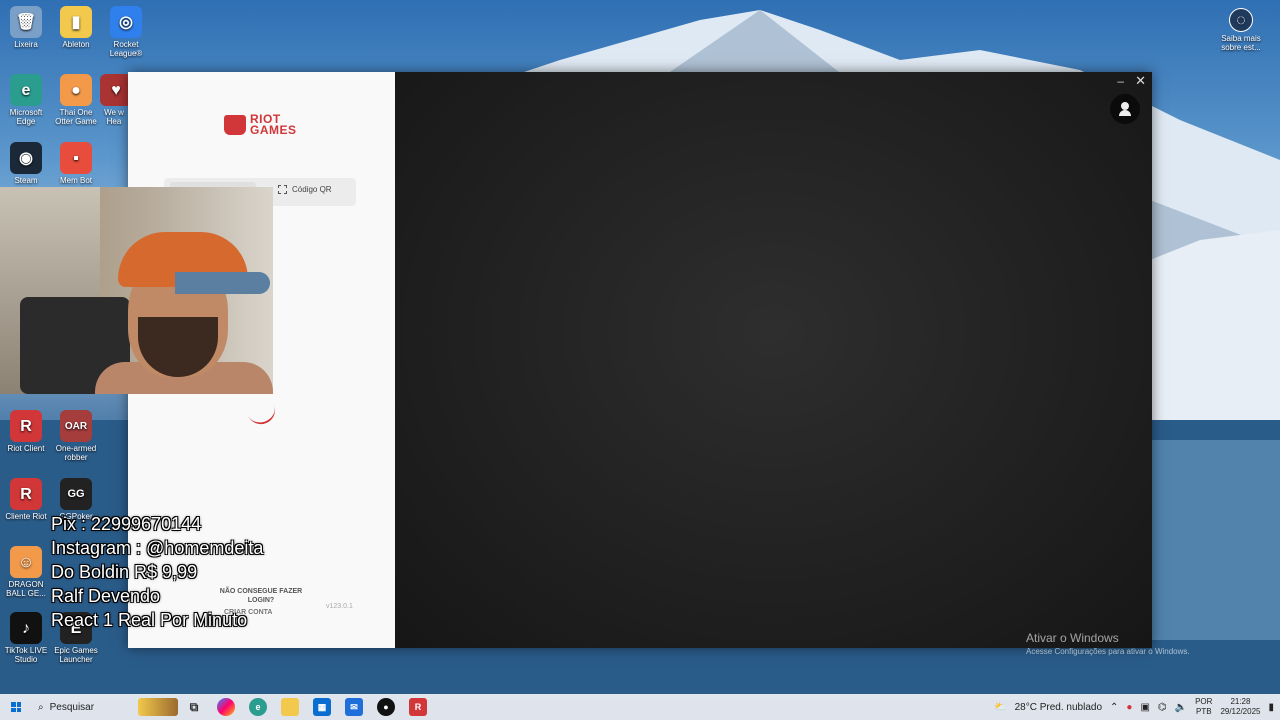  What do you see at coordinates (76, 100) in the screenshot?
I see `desktop-icon-otter-game: ● Thai One Otter Game` at bounding box center [76, 100].